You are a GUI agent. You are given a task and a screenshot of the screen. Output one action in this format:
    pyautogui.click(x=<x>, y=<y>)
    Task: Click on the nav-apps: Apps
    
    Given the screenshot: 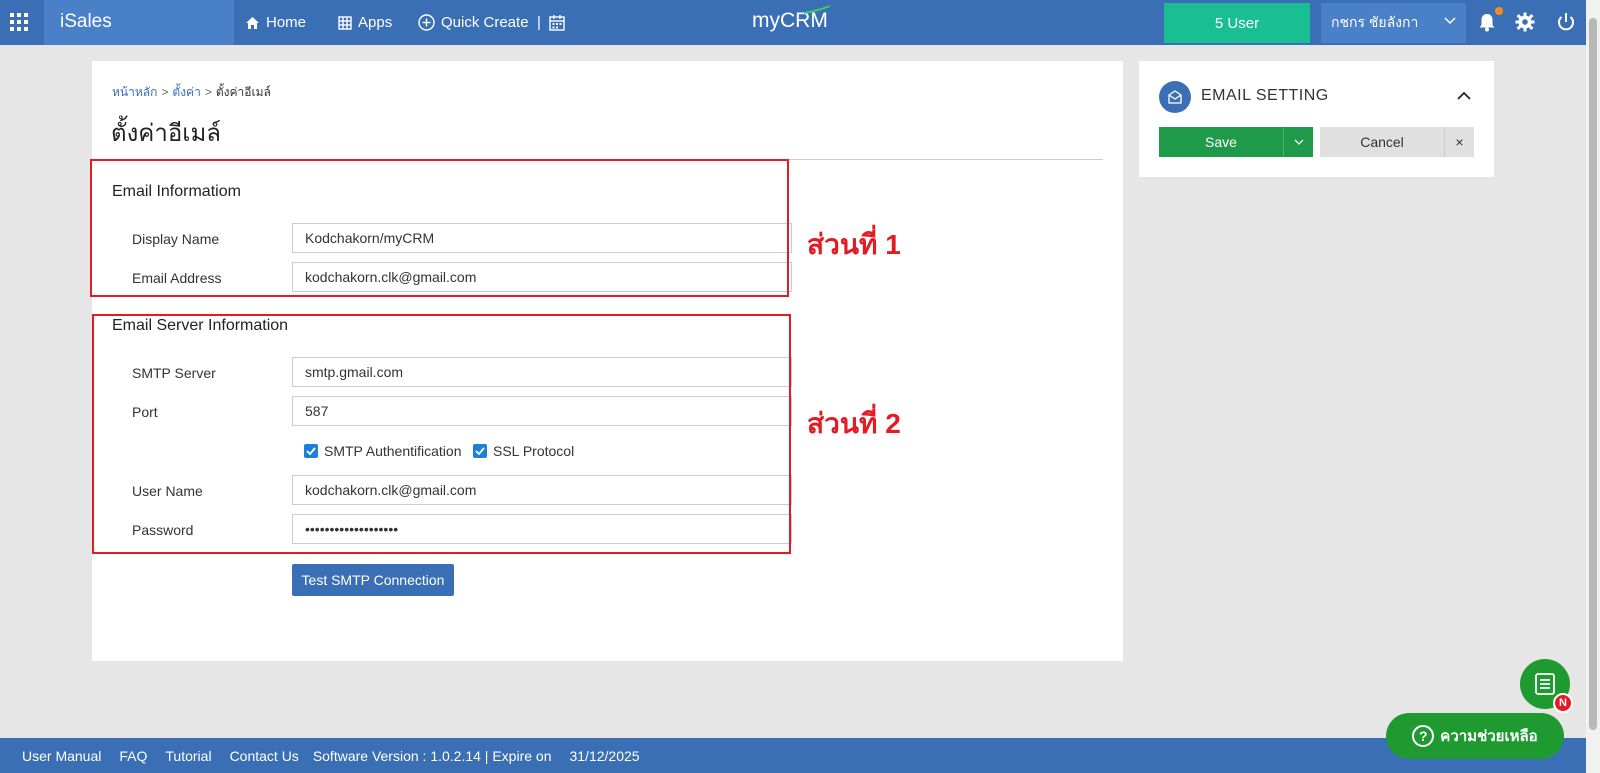 What is the action you would take?
    pyautogui.click(x=365, y=22)
    